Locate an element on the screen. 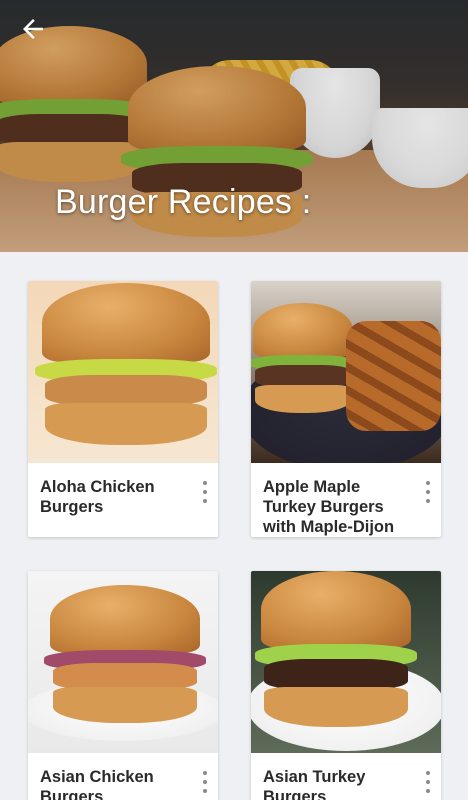 The height and width of the screenshot is (800, 468). recipe-card-asian-chicken: Asian Chicken Burgers is located at coordinates (123, 685).